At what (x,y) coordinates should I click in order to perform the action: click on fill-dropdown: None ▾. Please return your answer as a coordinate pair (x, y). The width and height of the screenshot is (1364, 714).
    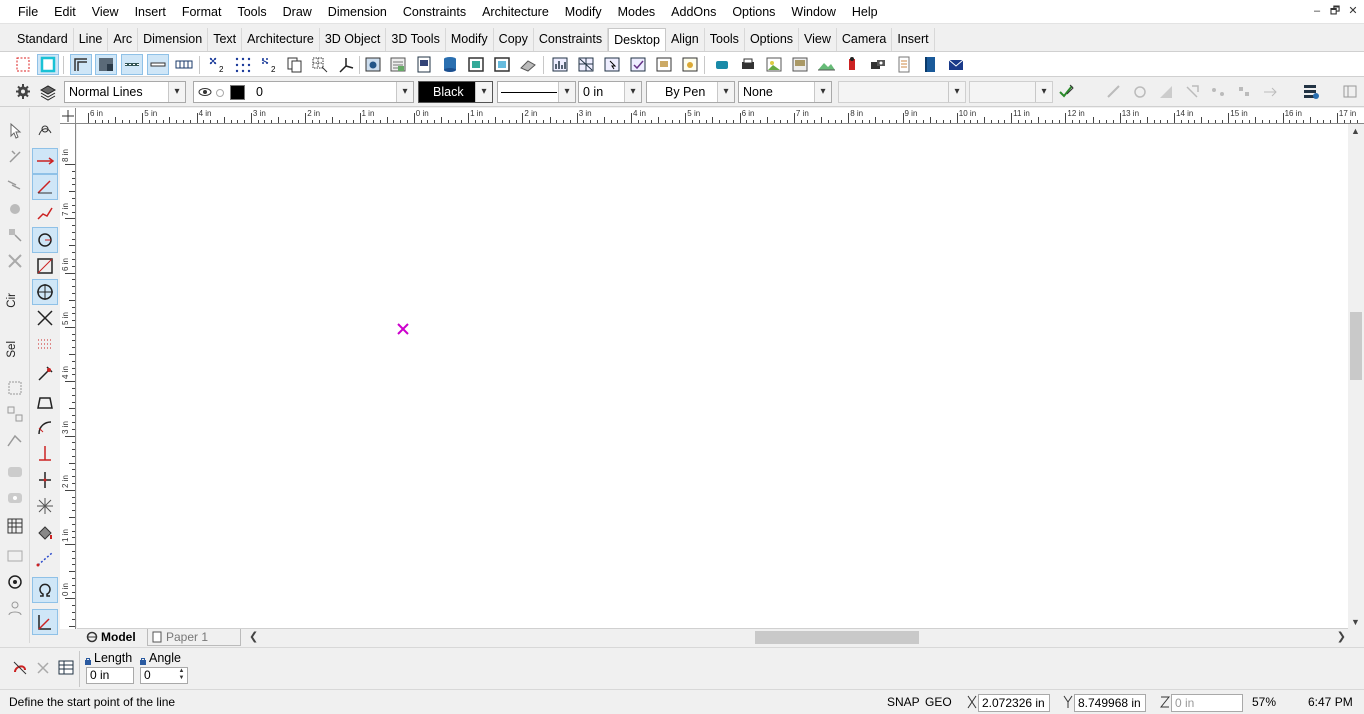
    Looking at the image, I should click on (785, 92).